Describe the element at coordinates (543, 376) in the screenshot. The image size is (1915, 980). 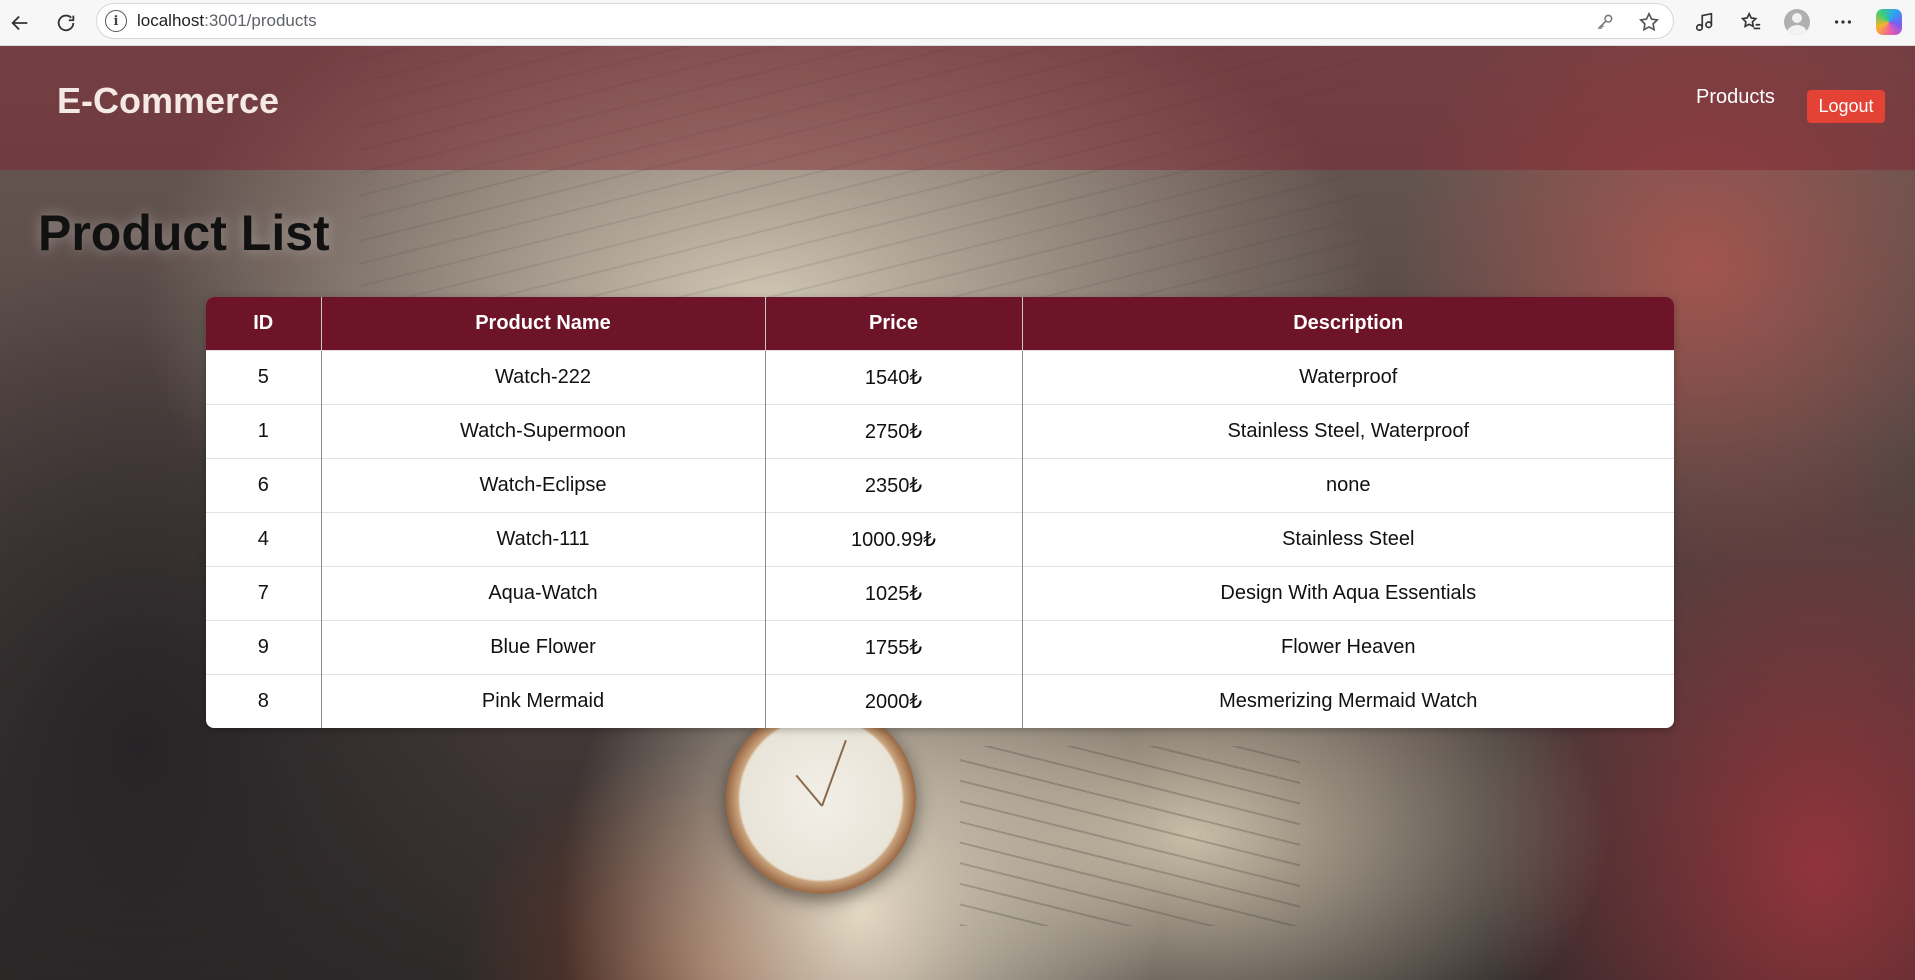
I see `cell-product-name: Watch-222` at that location.